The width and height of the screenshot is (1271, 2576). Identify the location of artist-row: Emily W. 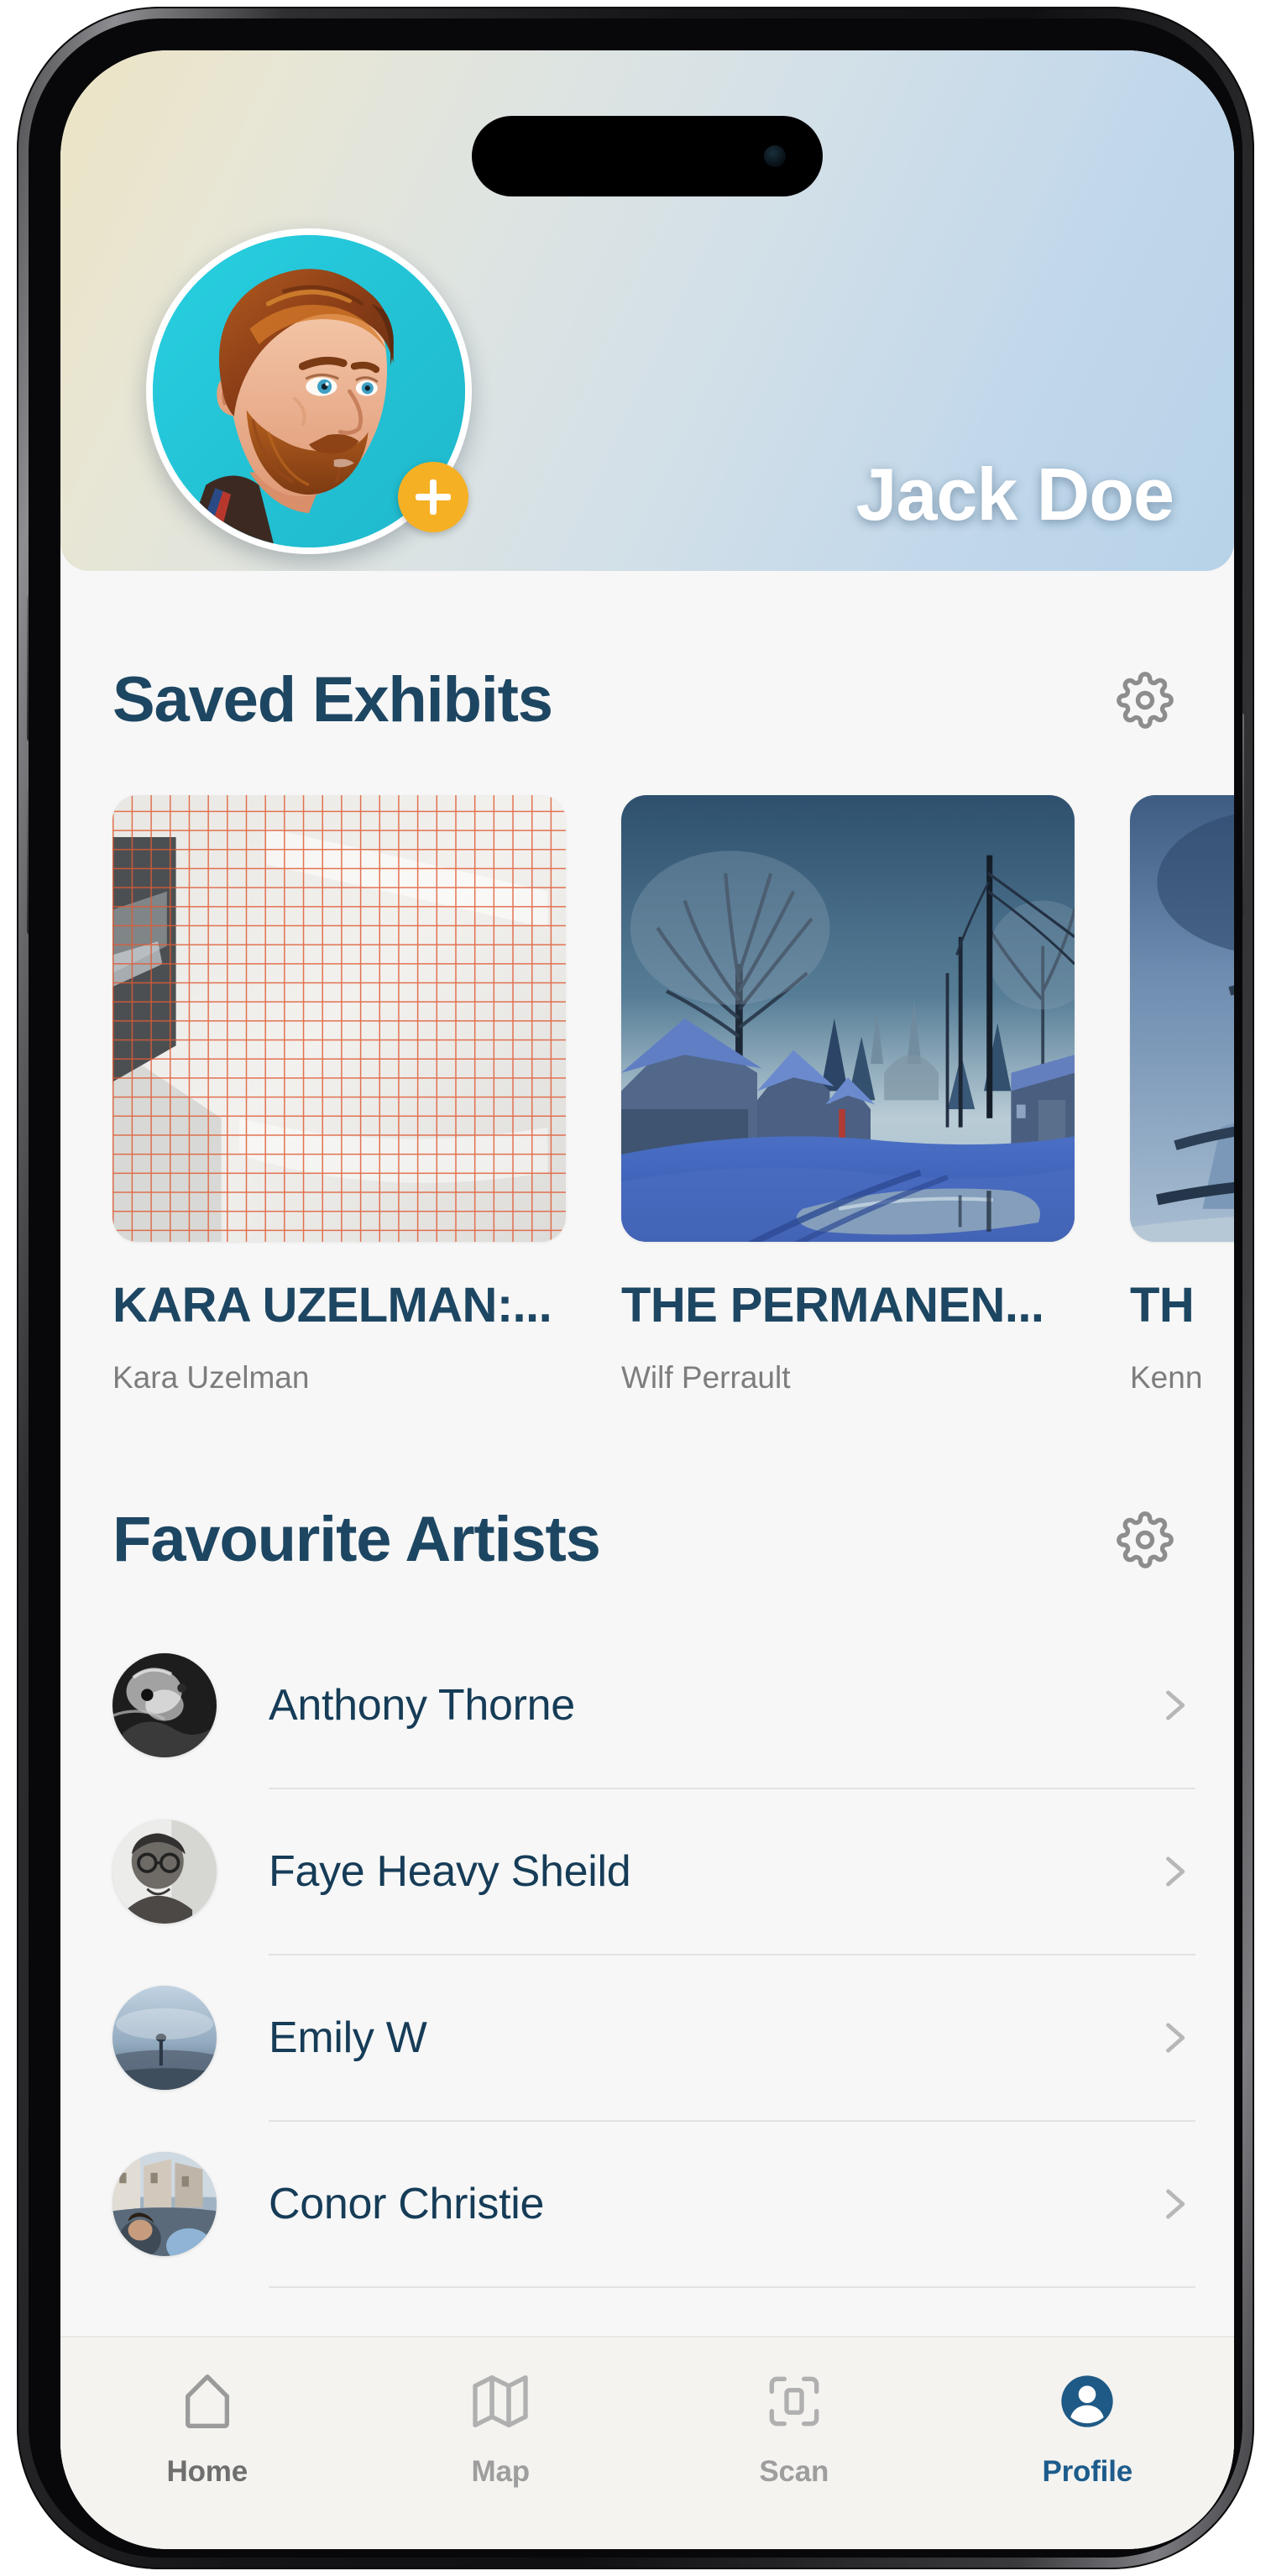
(673, 2038).